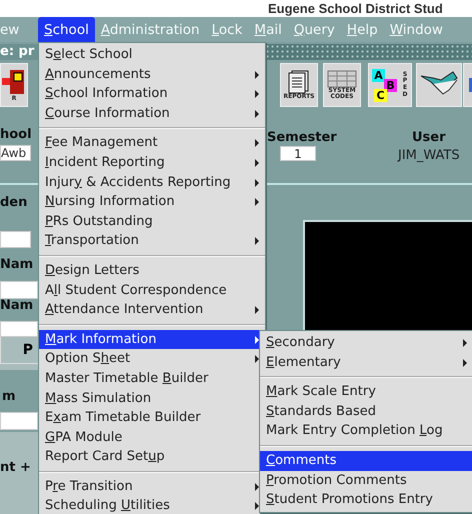 This screenshot has width=472, height=514. I want to click on menu-item: Announcements, so click(152, 74).